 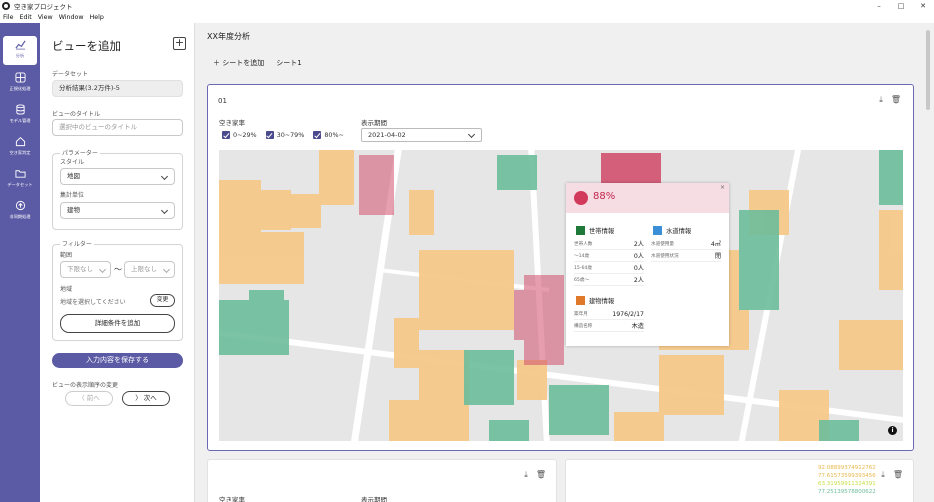 What do you see at coordinates (581, 198) in the screenshot?
I see `vacancy-indicator-icon` at bounding box center [581, 198].